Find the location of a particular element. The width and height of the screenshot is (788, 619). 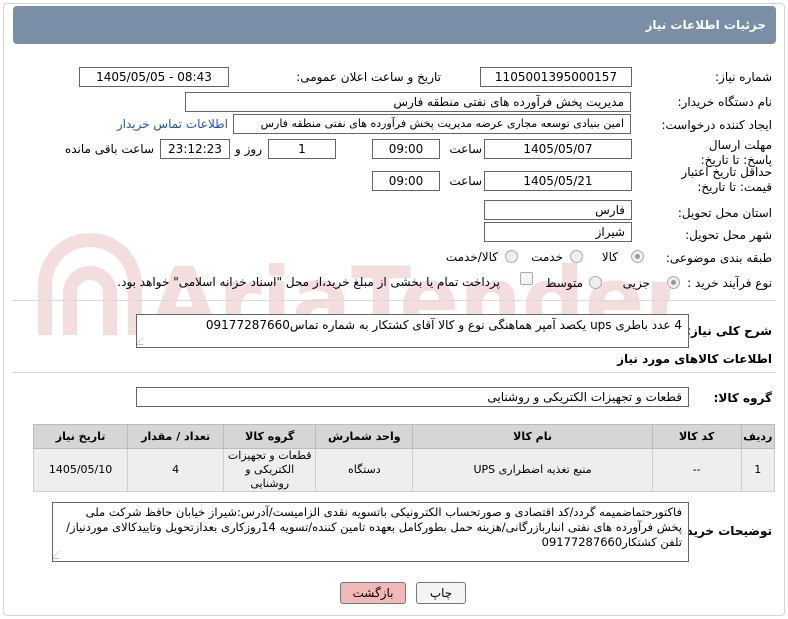

category-radio-goods is located at coordinates (637, 256).